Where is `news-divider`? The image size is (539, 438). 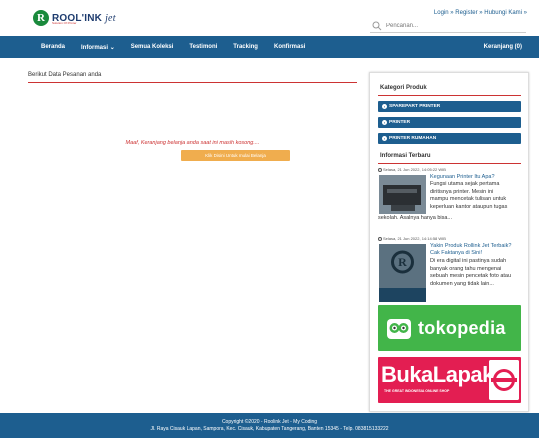 news-divider is located at coordinates (449, 163).